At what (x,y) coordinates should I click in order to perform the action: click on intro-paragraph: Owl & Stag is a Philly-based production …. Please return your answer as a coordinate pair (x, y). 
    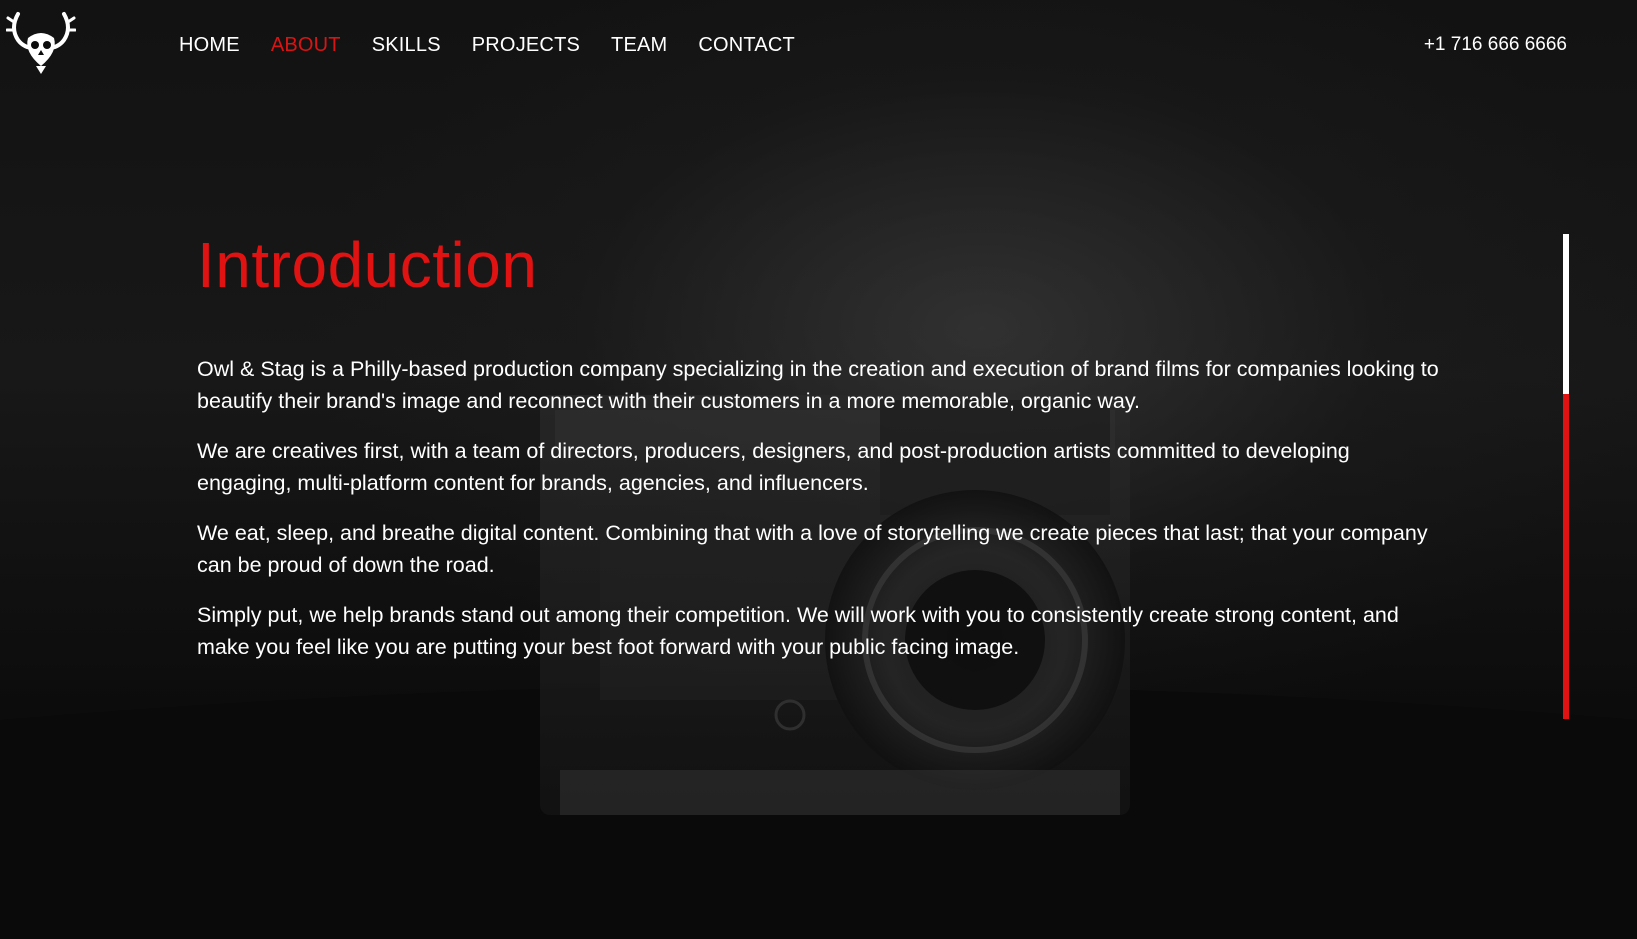
    Looking at the image, I should click on (818, 385).